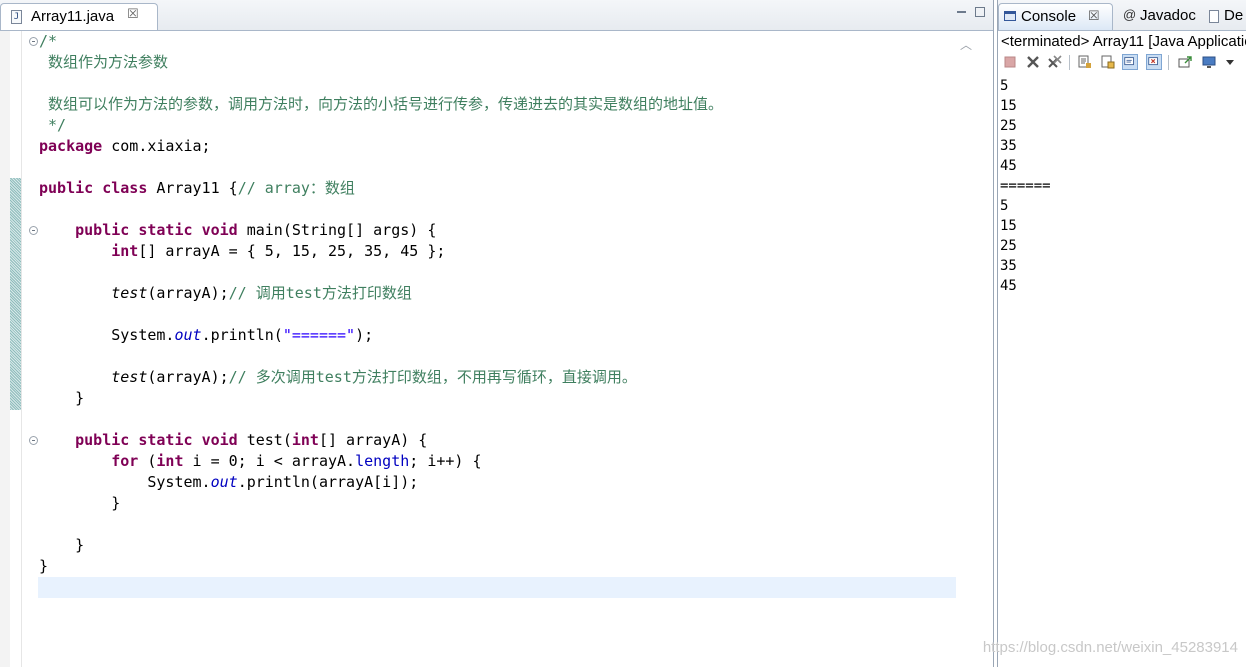  Describe the element at coordinates (48, 41) in the screenshot. I see `code-token: /*` at that location.